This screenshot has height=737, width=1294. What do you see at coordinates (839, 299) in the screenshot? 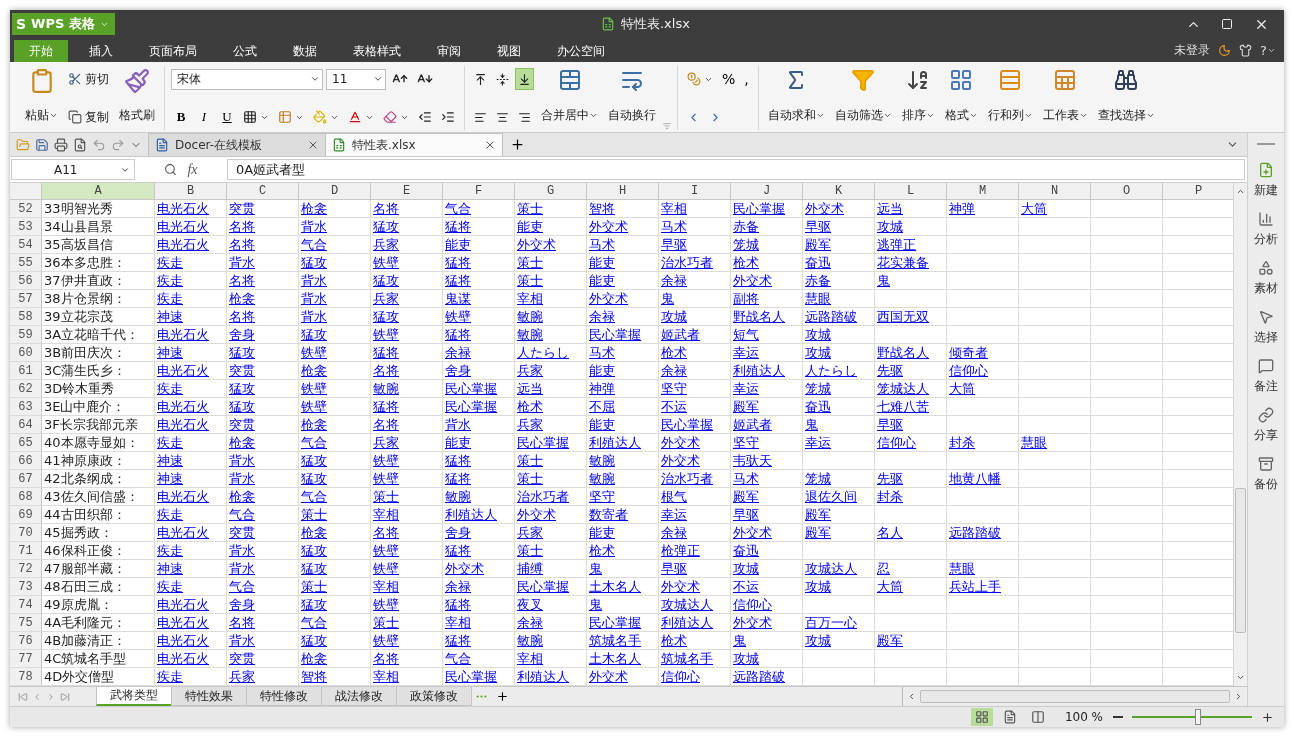
I see `hyperlink-cell: 慧眼` at bounding box center [839, 299].